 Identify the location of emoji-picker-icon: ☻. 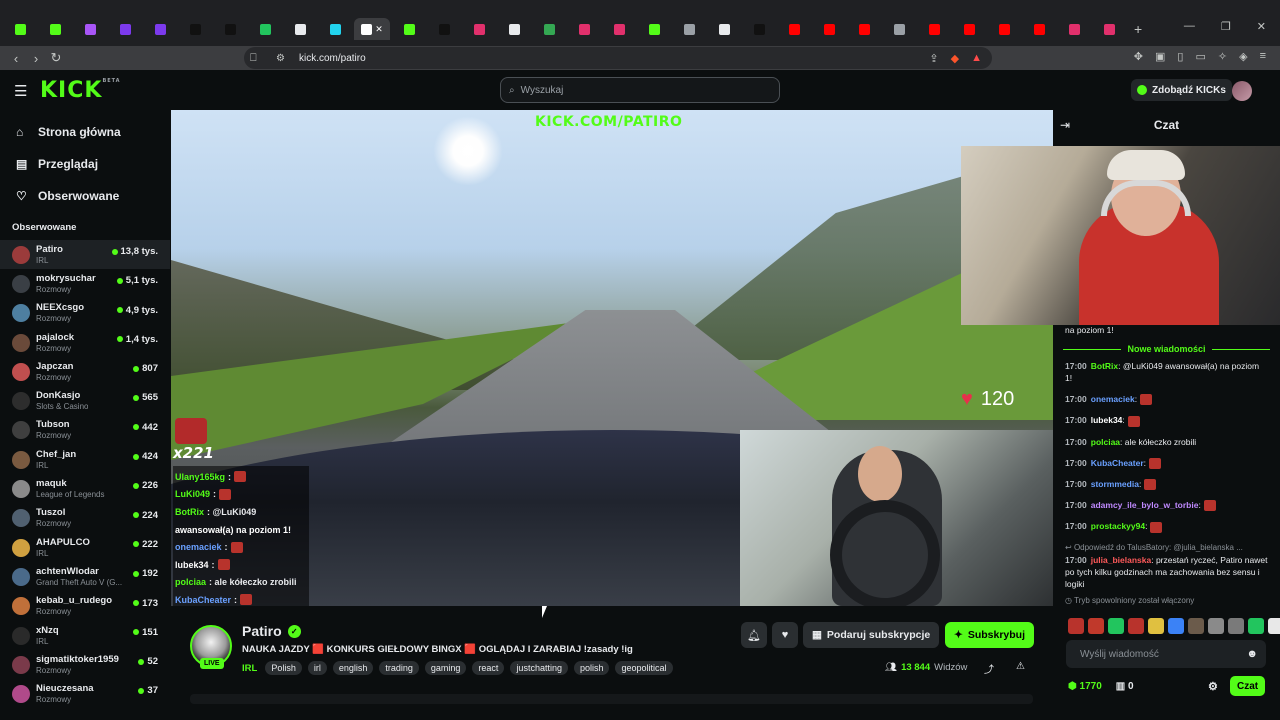
(1252, 654).